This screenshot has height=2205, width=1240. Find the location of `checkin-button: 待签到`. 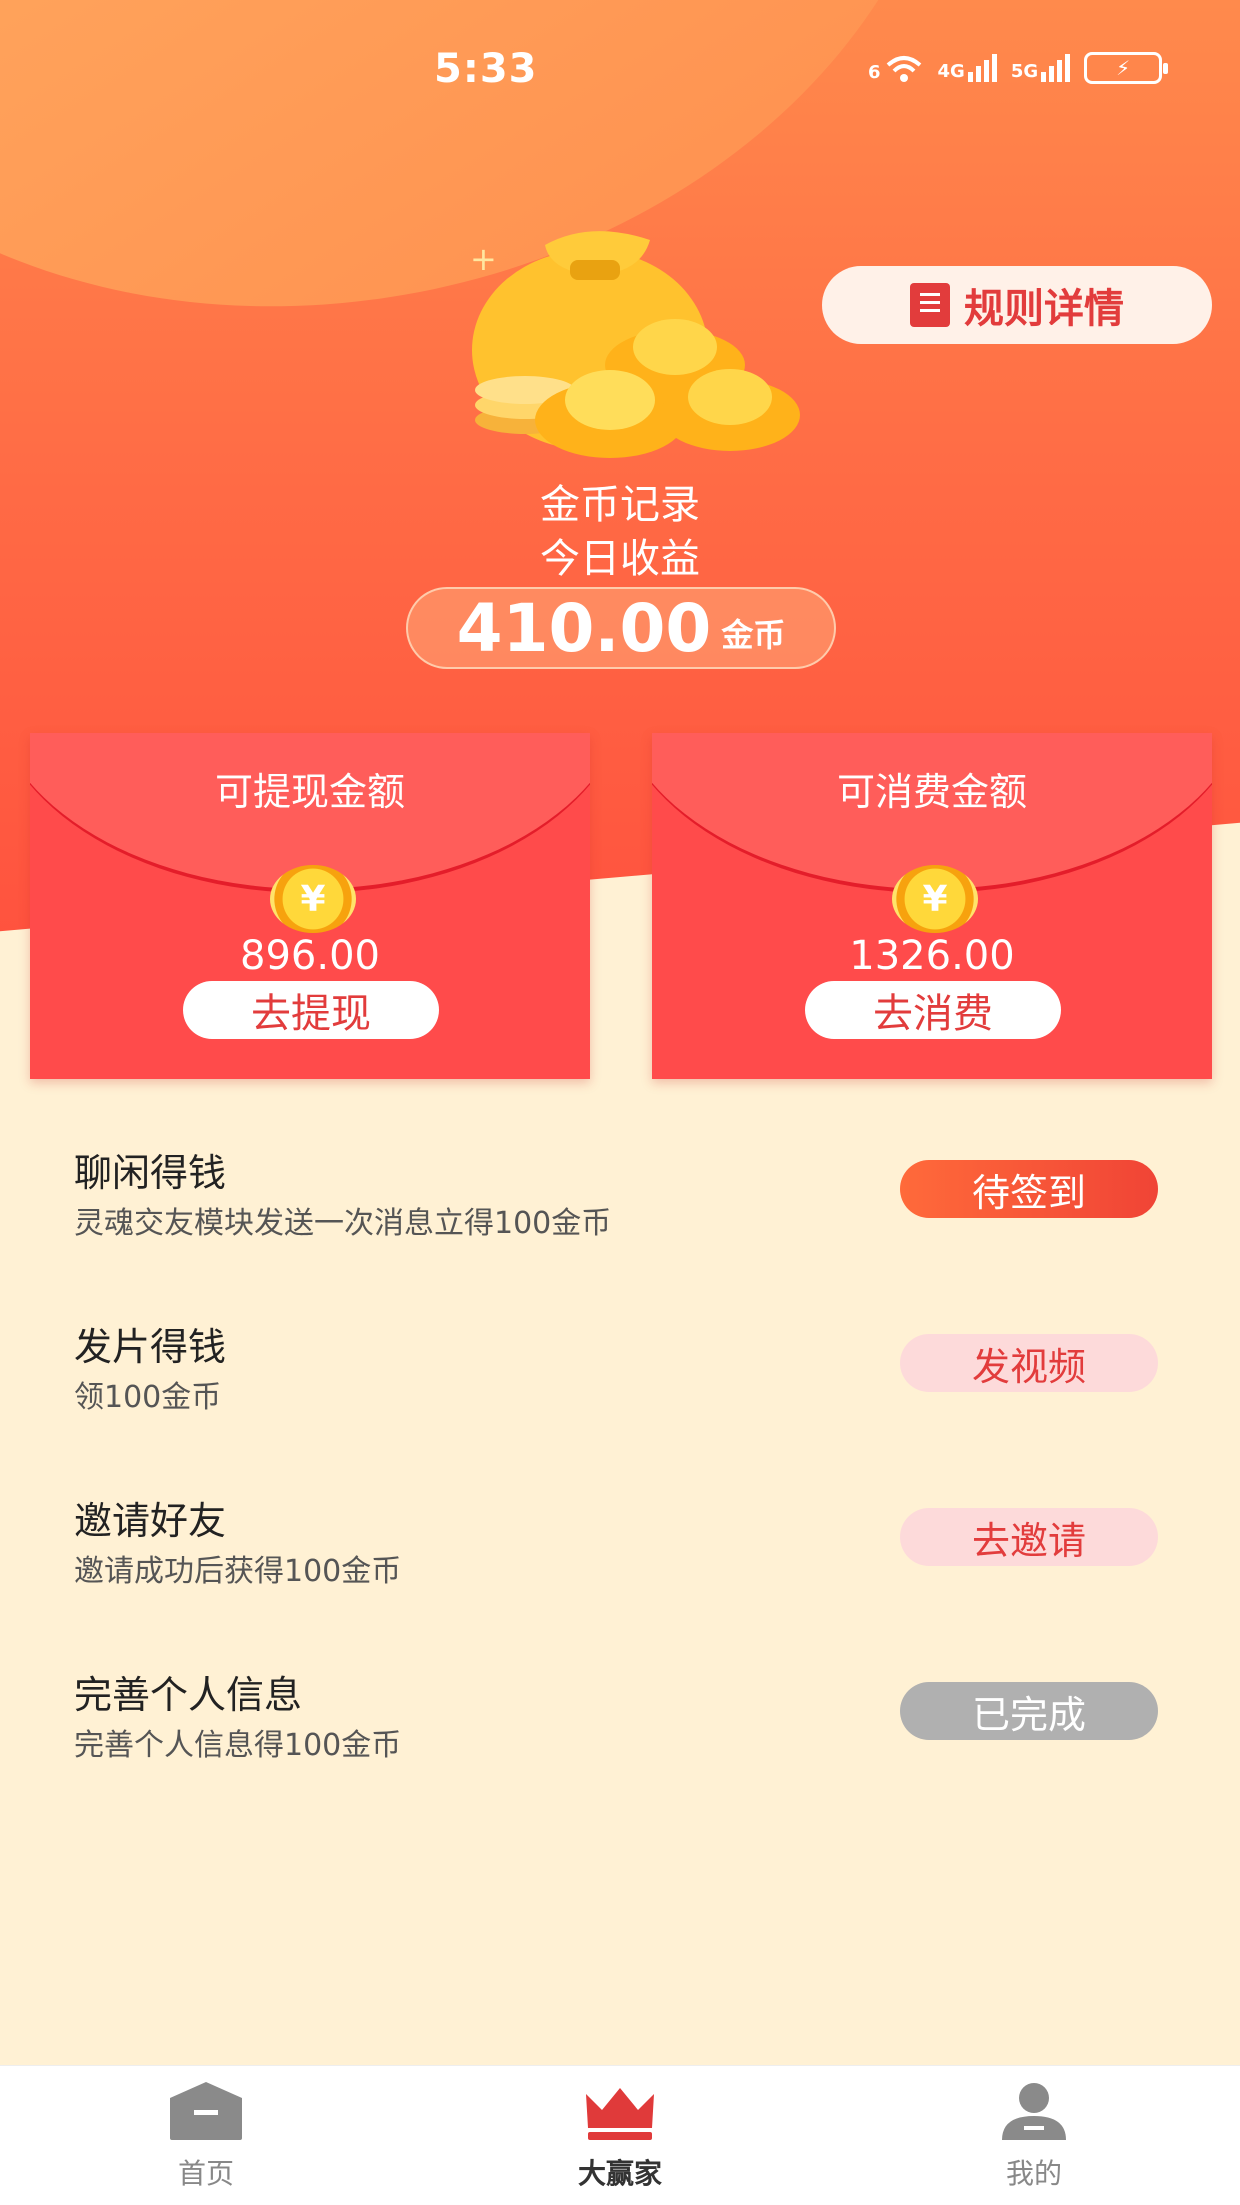

checkin-button: 待签到 is located at coordinates (1029, 1189).